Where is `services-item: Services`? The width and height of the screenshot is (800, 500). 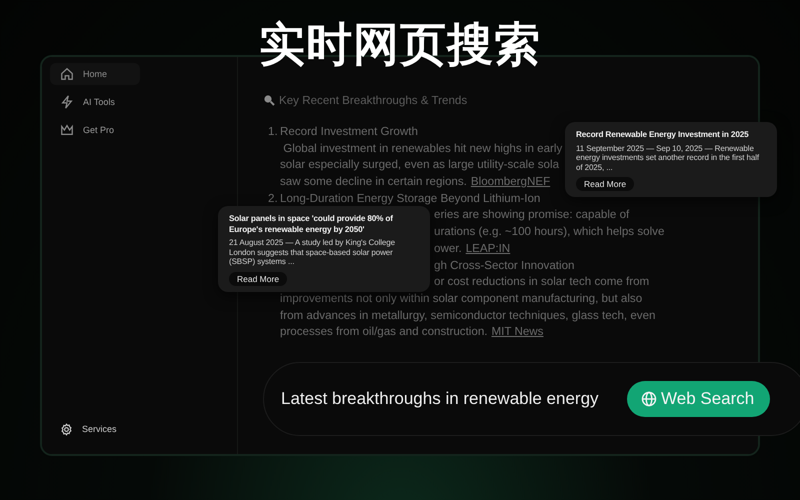
services-item: Services is located at coordinates (95, 429).